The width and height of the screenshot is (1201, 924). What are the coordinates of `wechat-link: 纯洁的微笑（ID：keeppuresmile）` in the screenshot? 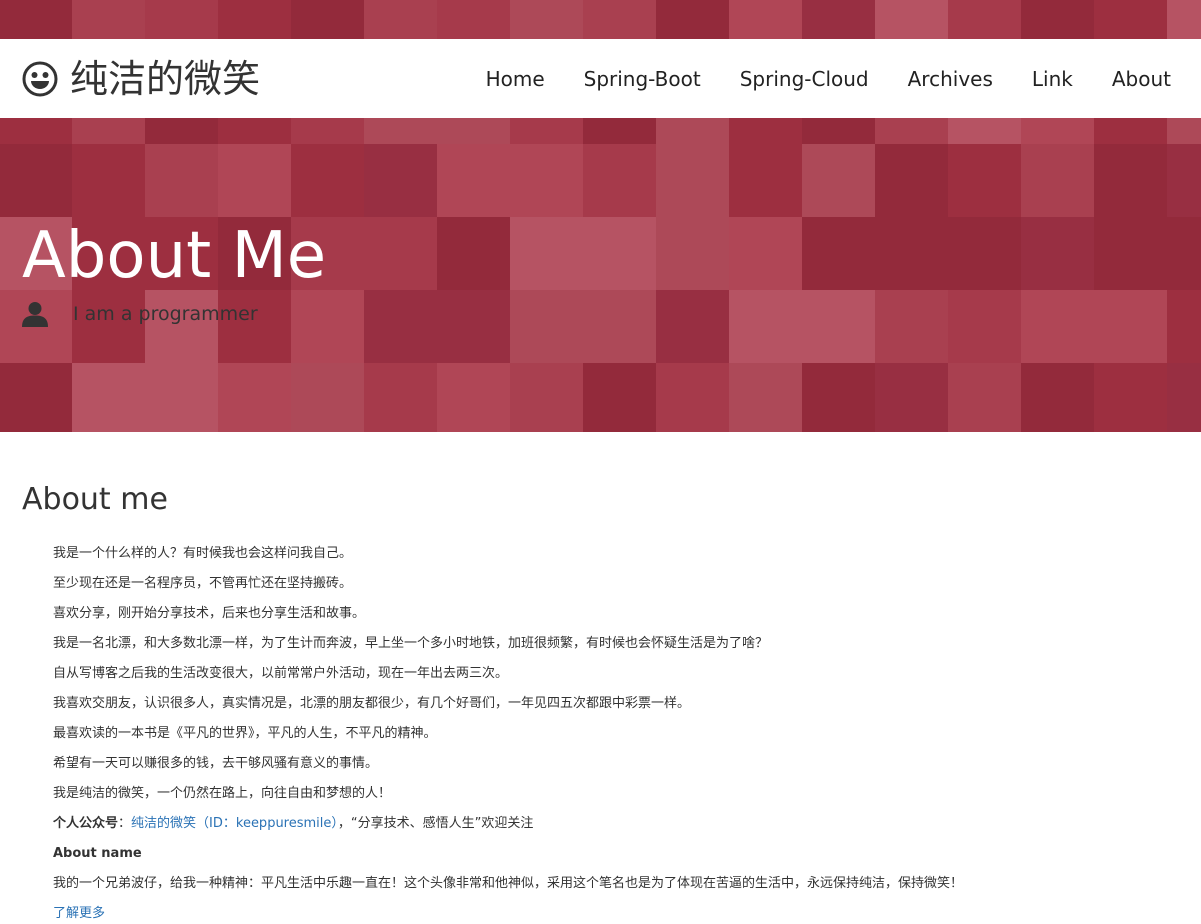 It's located at (234, 823).